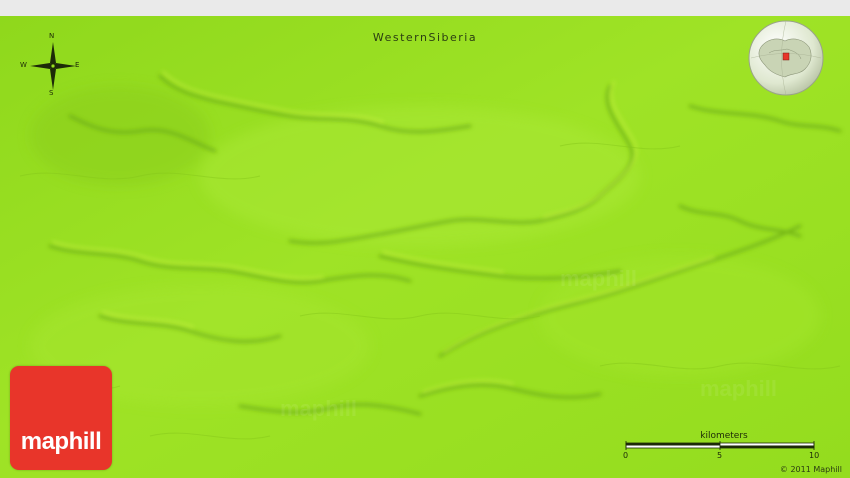 The height and width of the screenshot is (478, 850). What do you see at coordinates (425, 37) in the screenshot?
I see `region-title: WesternSiberia` at bounding box center [425, 37].